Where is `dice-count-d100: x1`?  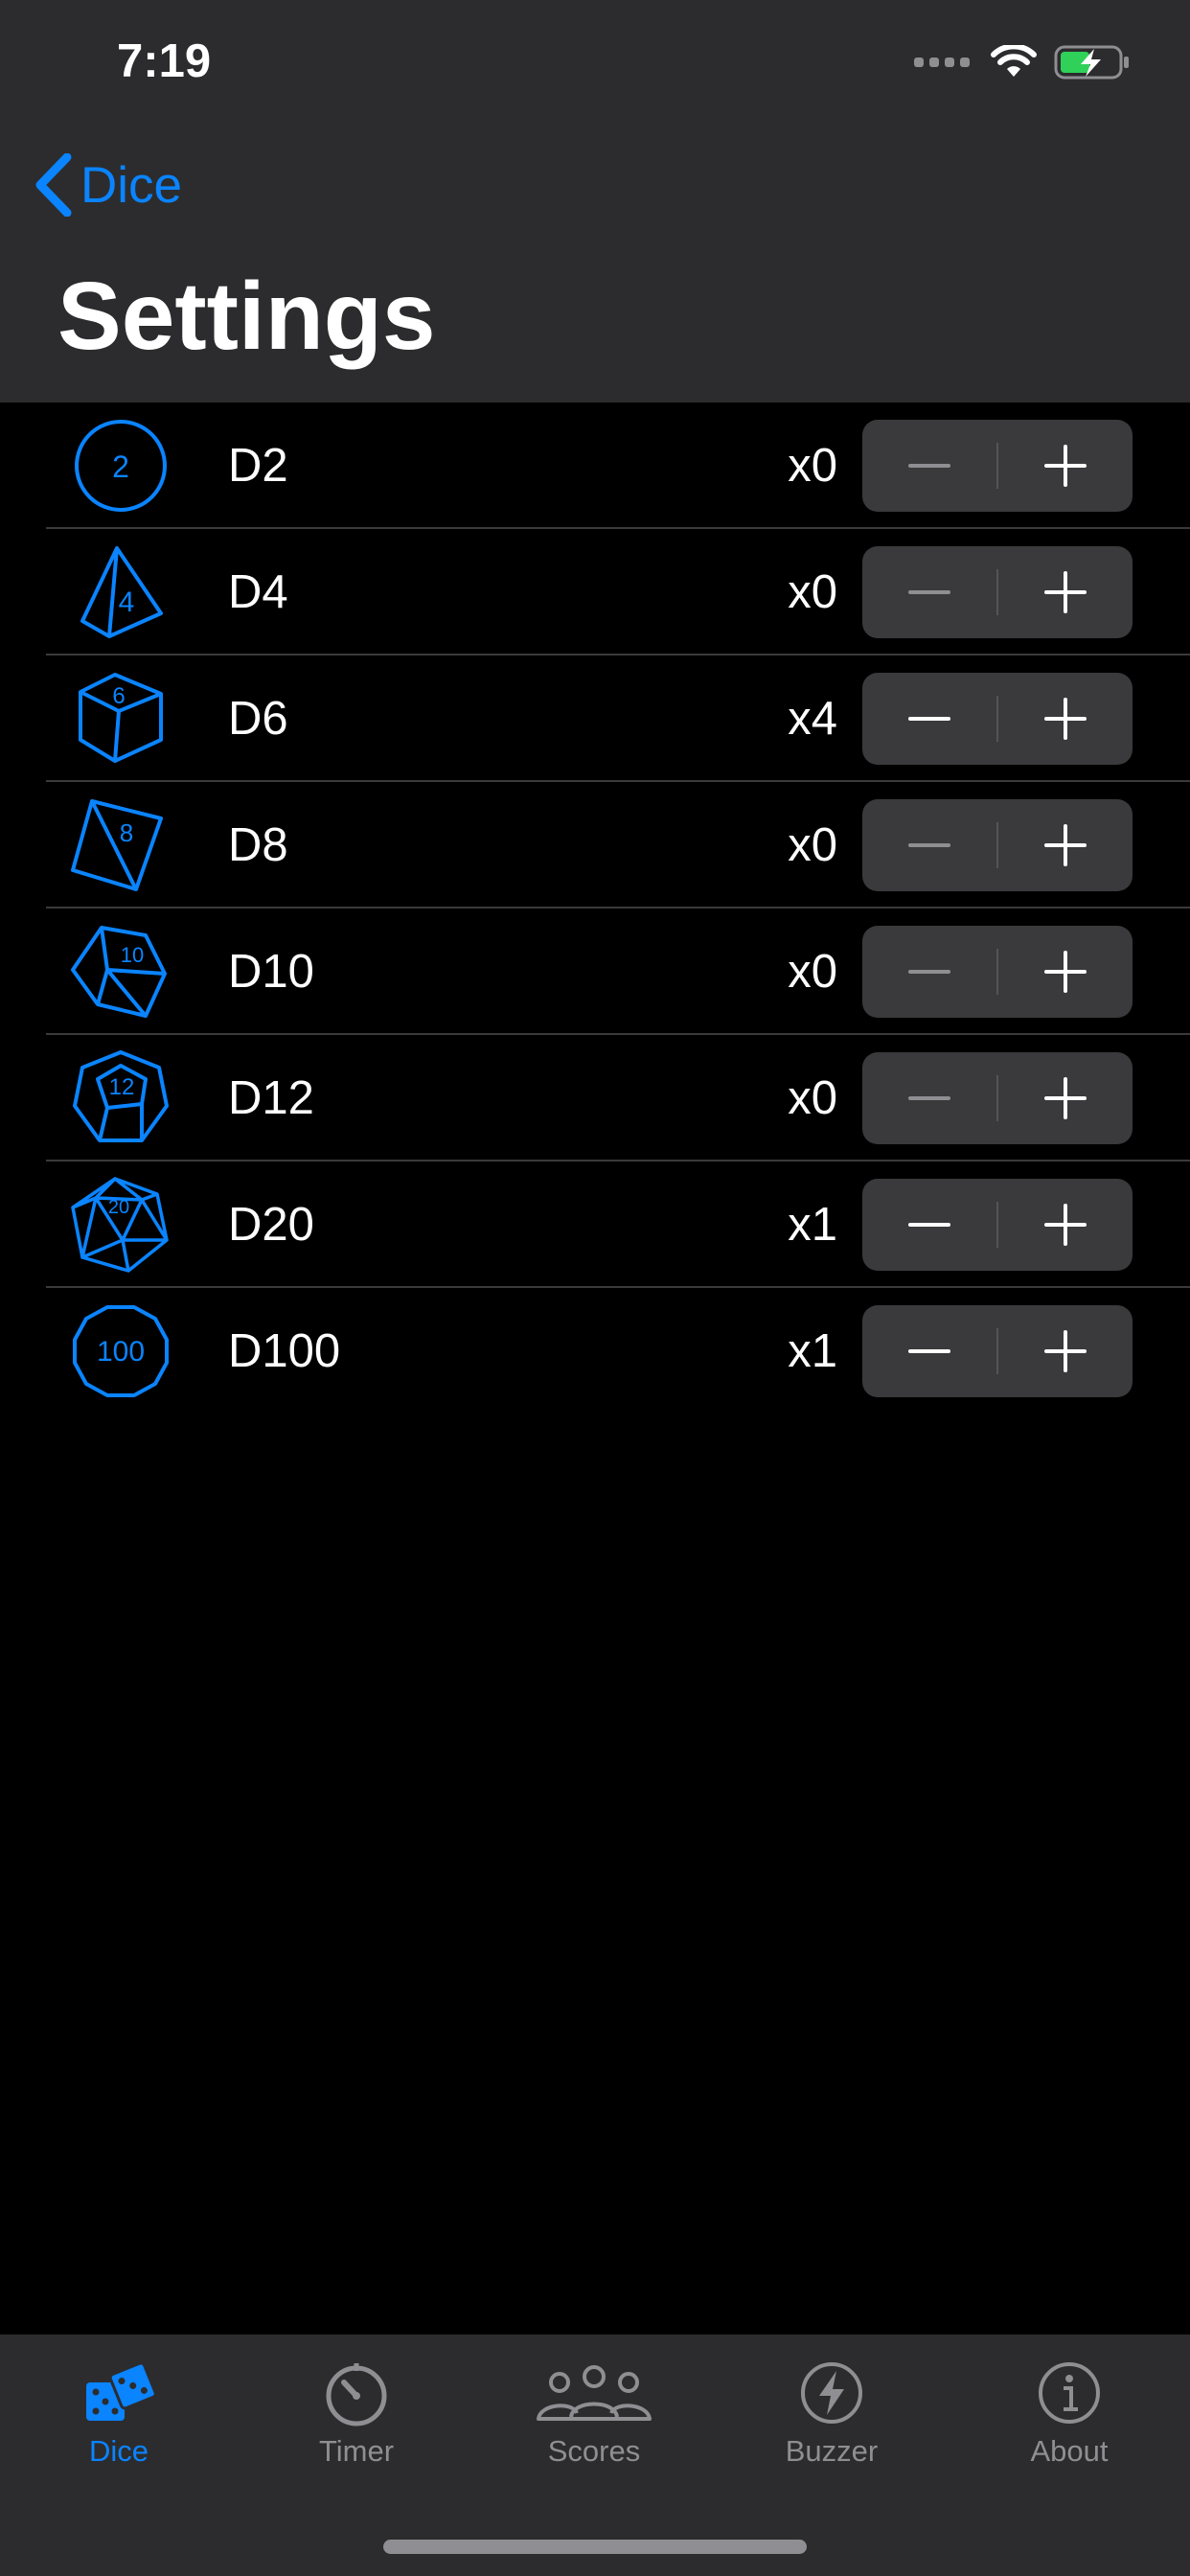
dice-count-d100: x1 is located at coordinates (812, 1351).